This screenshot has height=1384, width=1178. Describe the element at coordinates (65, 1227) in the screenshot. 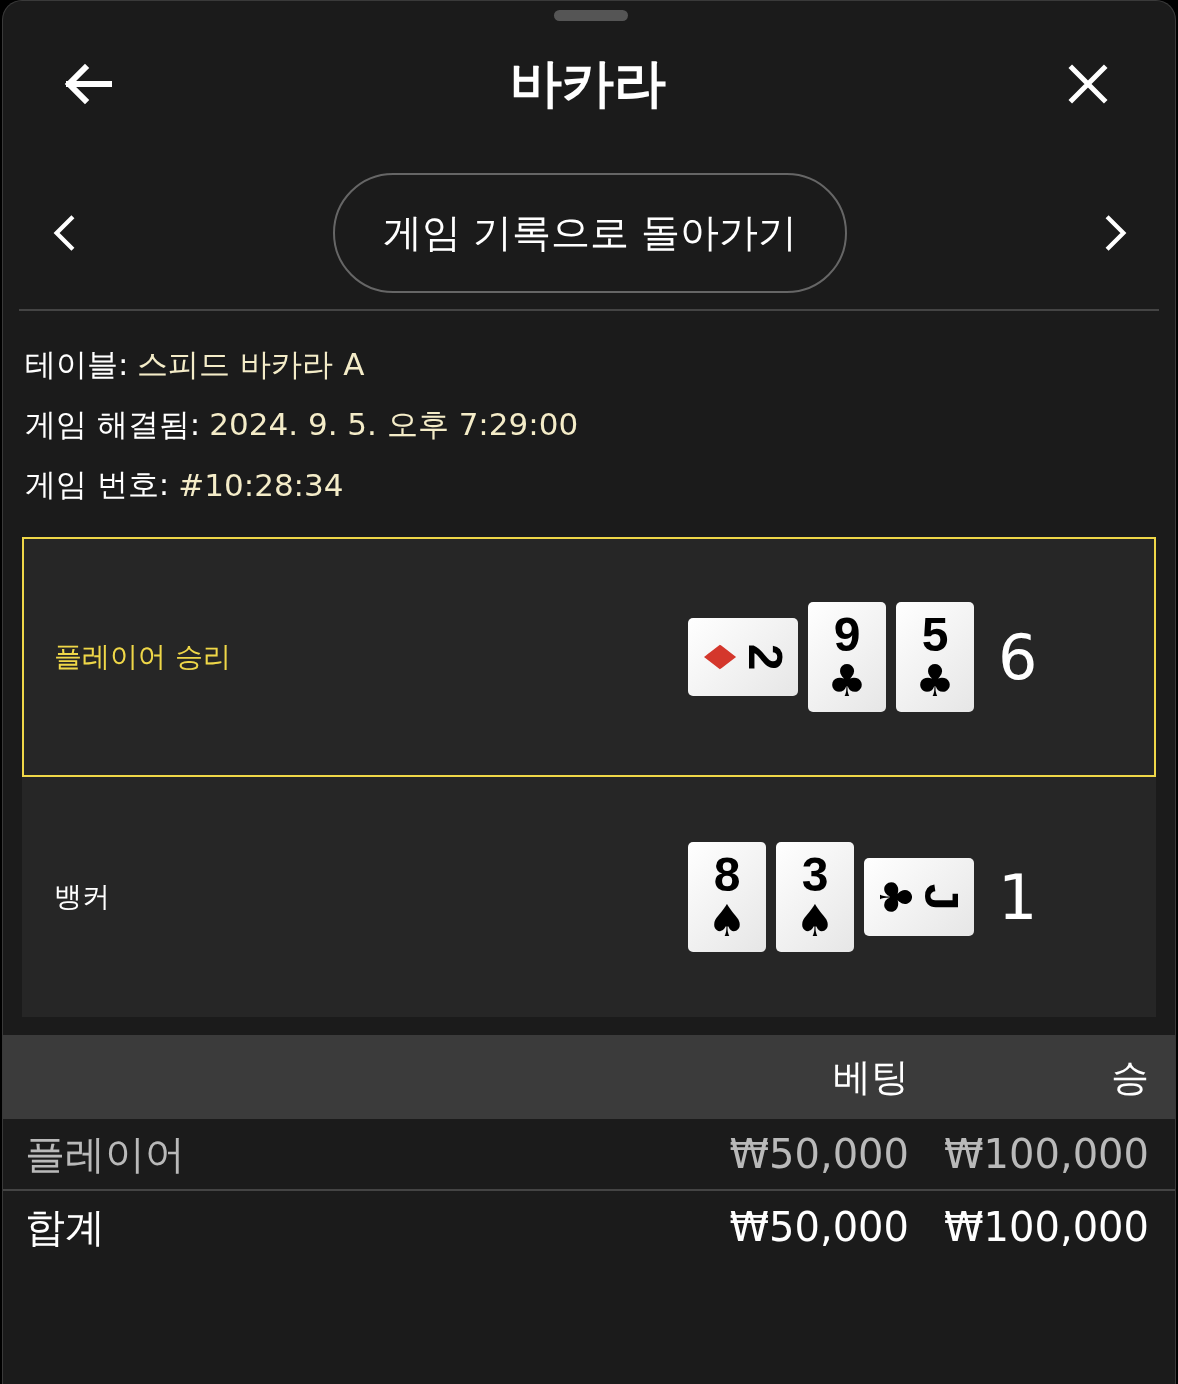

I see `table-cell-text: 합계` at that location.